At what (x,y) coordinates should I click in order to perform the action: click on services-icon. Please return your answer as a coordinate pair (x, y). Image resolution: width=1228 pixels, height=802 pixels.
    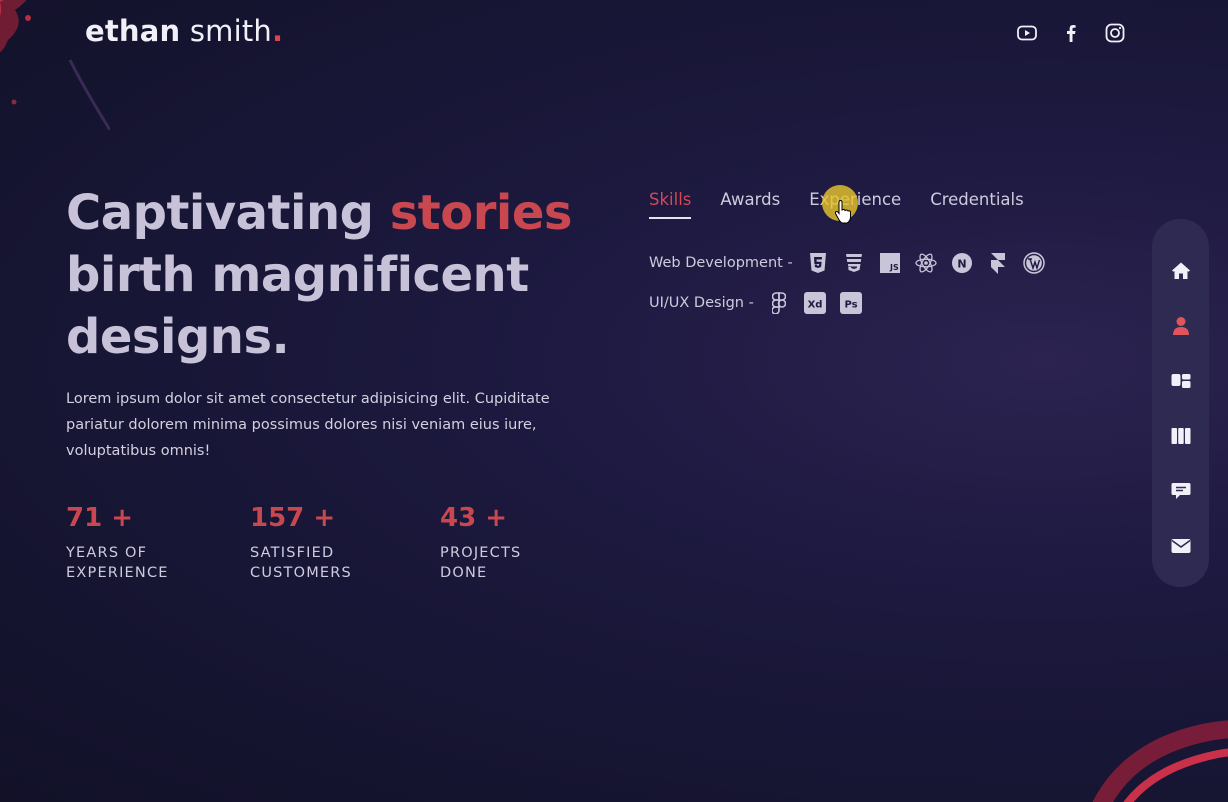
    Looking at the image, I should click on (1180, 381).